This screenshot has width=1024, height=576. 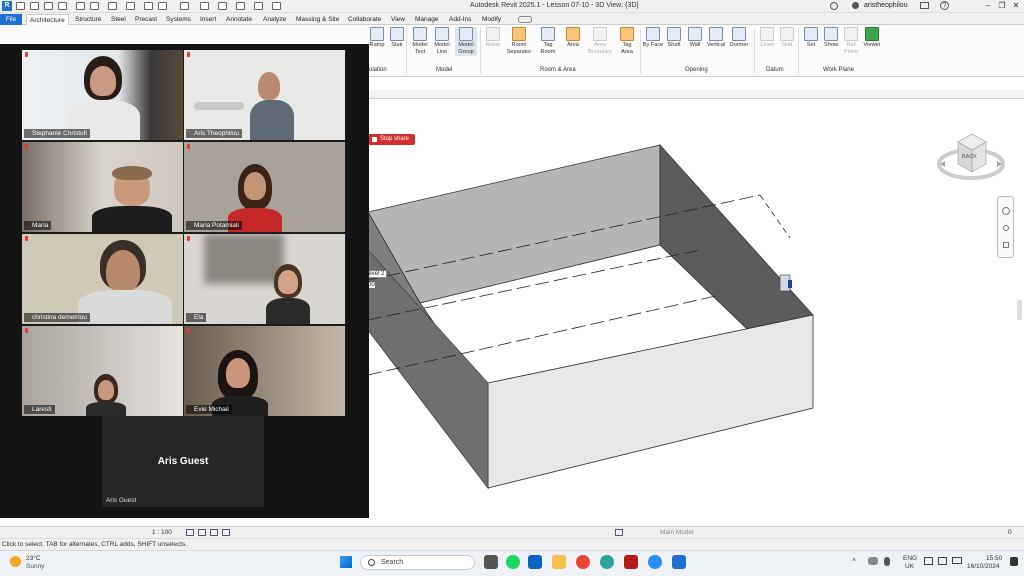 I want to click on model-line-button: Model Line, so click(x=442, y=41).